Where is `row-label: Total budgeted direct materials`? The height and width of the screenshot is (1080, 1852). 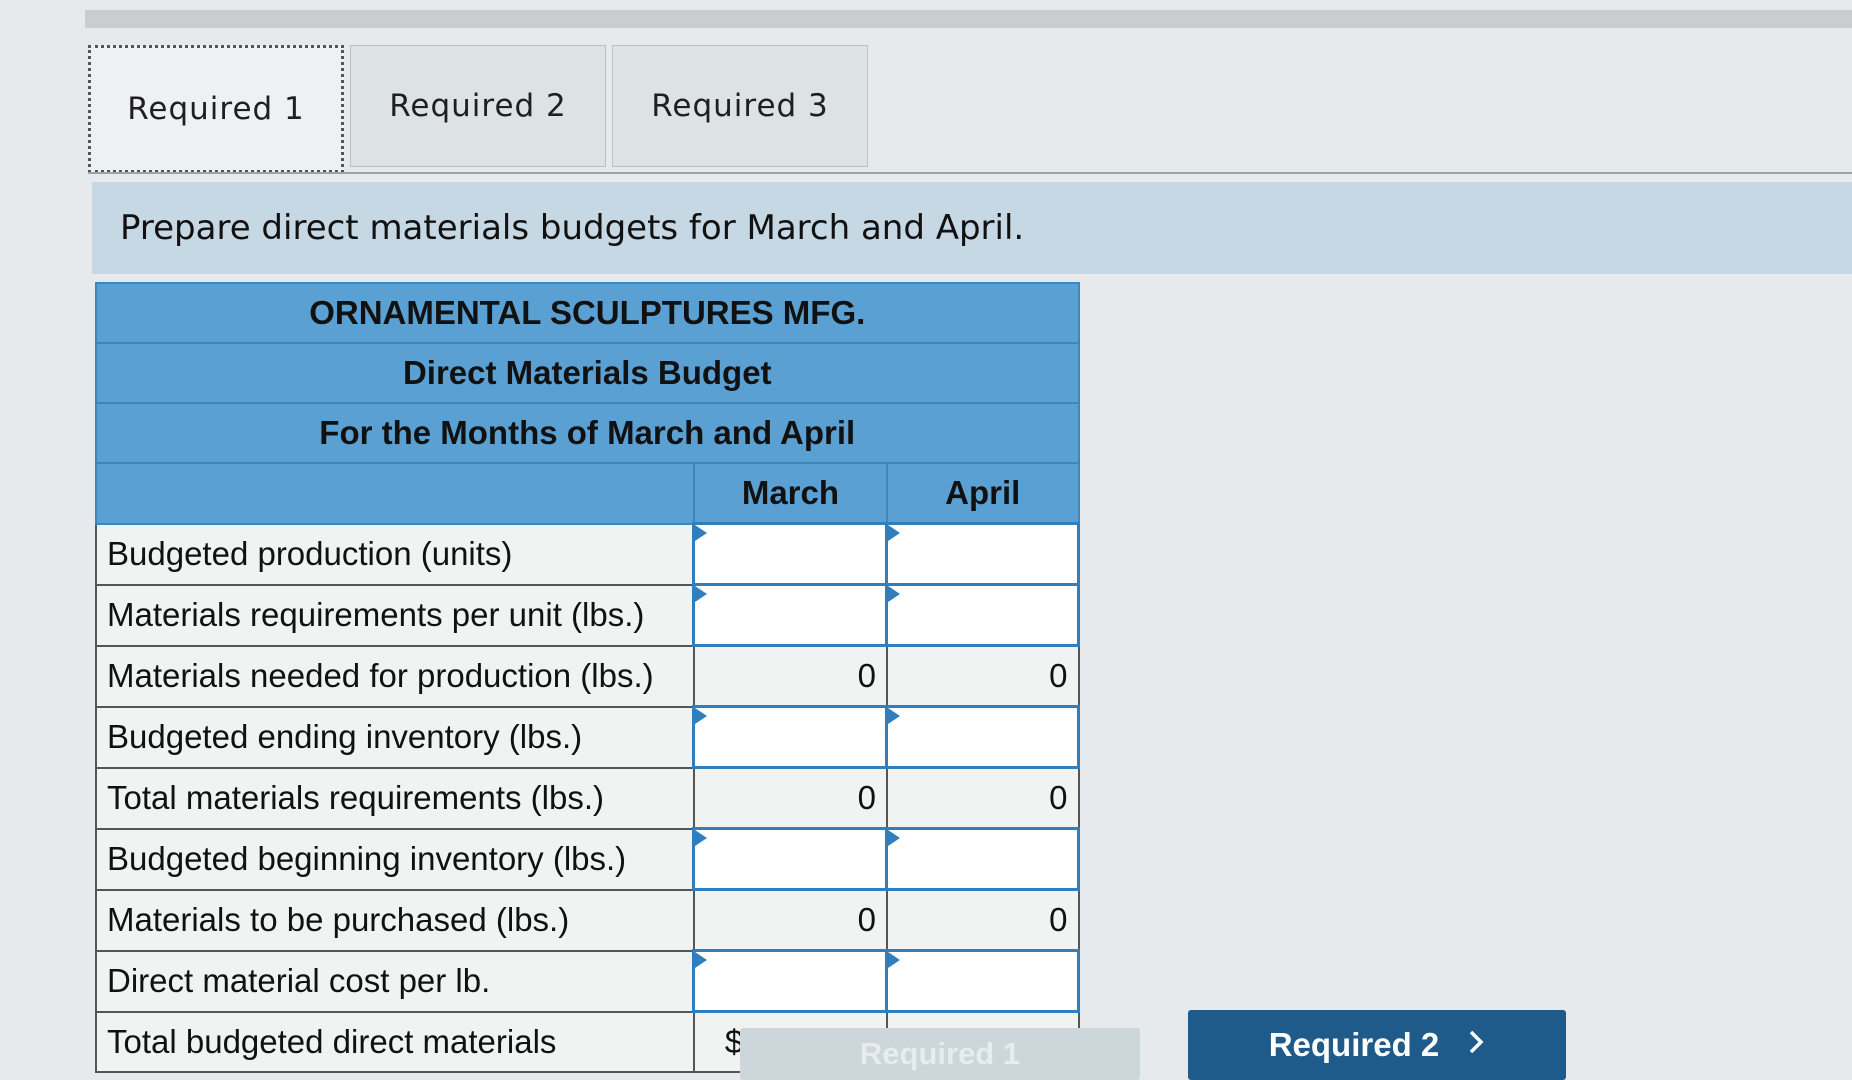 row-label: Total budgeted direct materials is located at coordinates (395, 1041).